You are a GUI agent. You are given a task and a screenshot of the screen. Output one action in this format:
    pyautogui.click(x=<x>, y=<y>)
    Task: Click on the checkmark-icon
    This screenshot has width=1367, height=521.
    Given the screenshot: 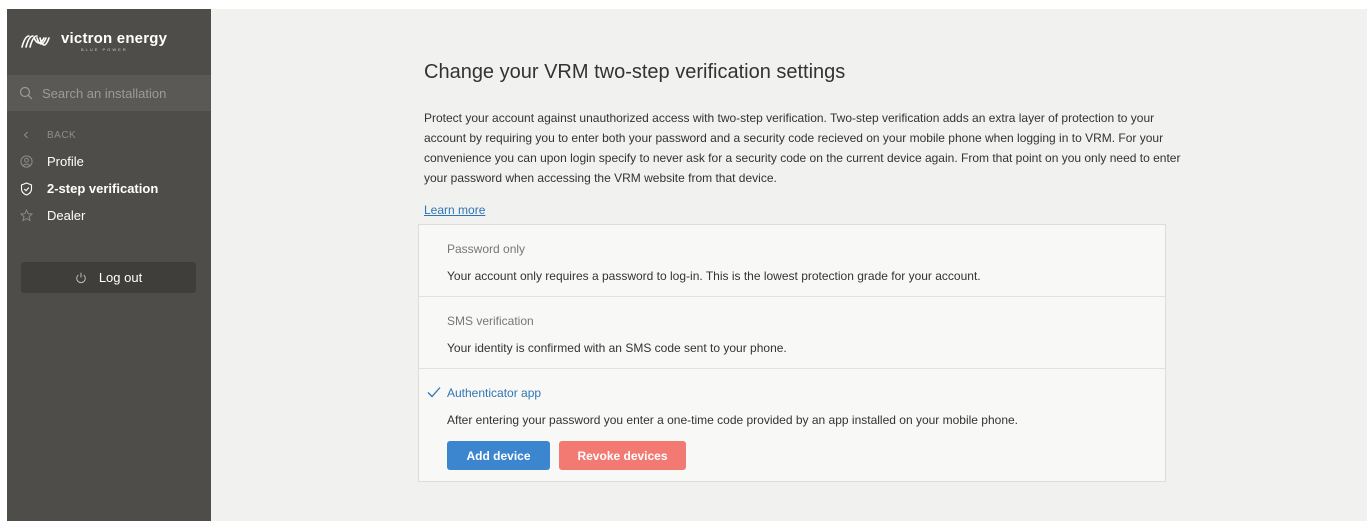 What is the action you would take?
    pyautogui.click(x=434, y=392)
    